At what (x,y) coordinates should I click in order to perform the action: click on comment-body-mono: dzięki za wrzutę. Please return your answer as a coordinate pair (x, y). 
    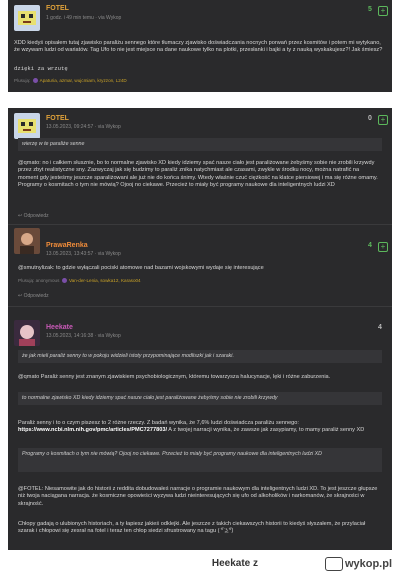
    Looking at the image, I should click on (41, 68).